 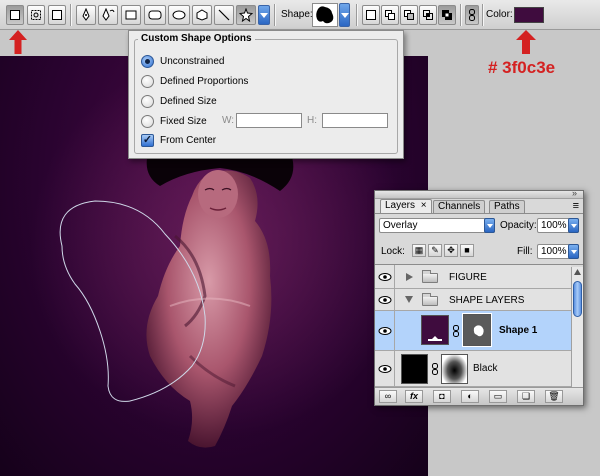 I want to click on shape-picker-dropdown-icon, so click(x=344, y=15).